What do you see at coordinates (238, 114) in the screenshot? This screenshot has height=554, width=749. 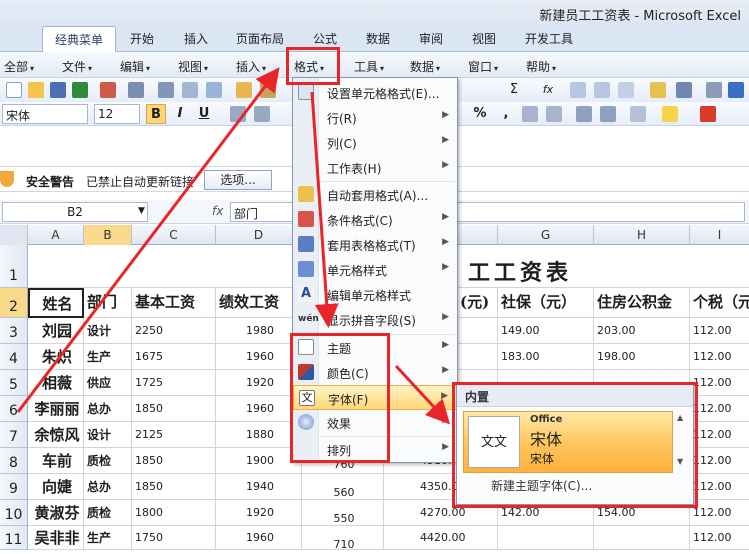 I see `align-left-icon` at bounding box center [238, 114].